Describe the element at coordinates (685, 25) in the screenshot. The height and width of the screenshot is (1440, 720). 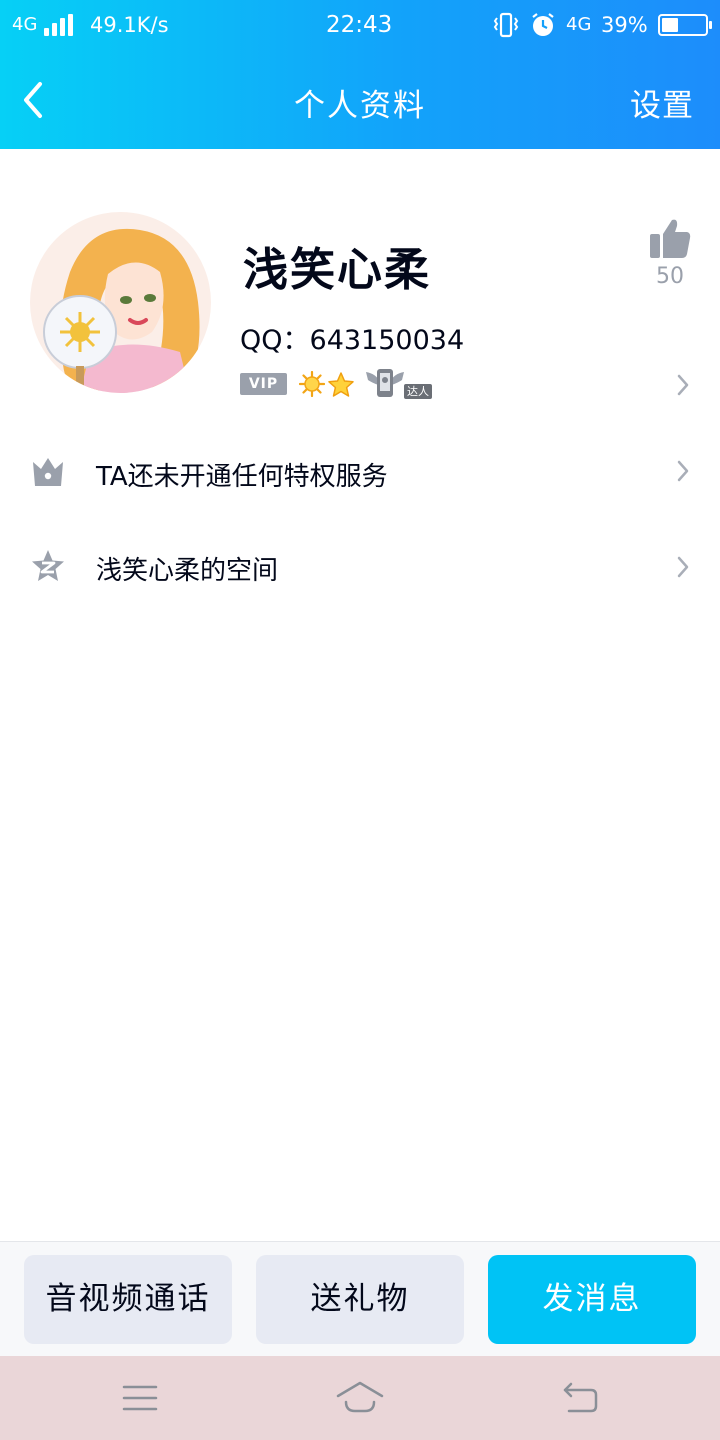
I see `battery-icon` at that location.